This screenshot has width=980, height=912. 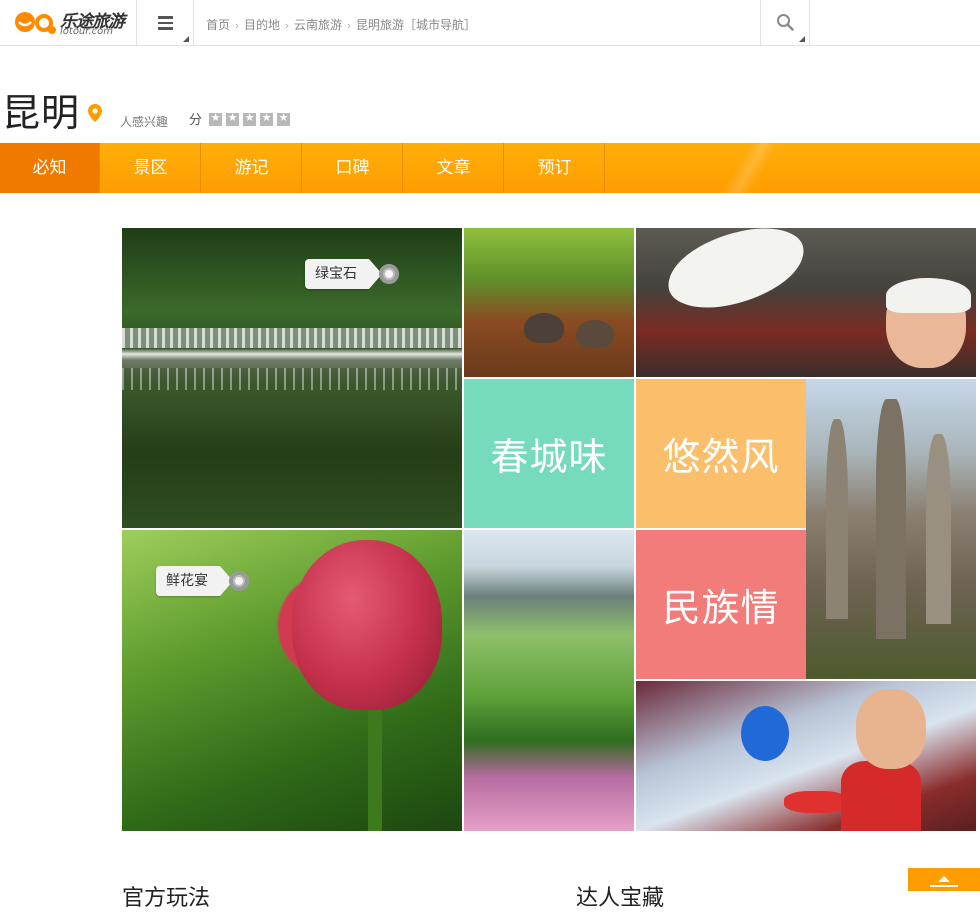 I want to click on lotour-logo-icon, so click(x=35, y=23).